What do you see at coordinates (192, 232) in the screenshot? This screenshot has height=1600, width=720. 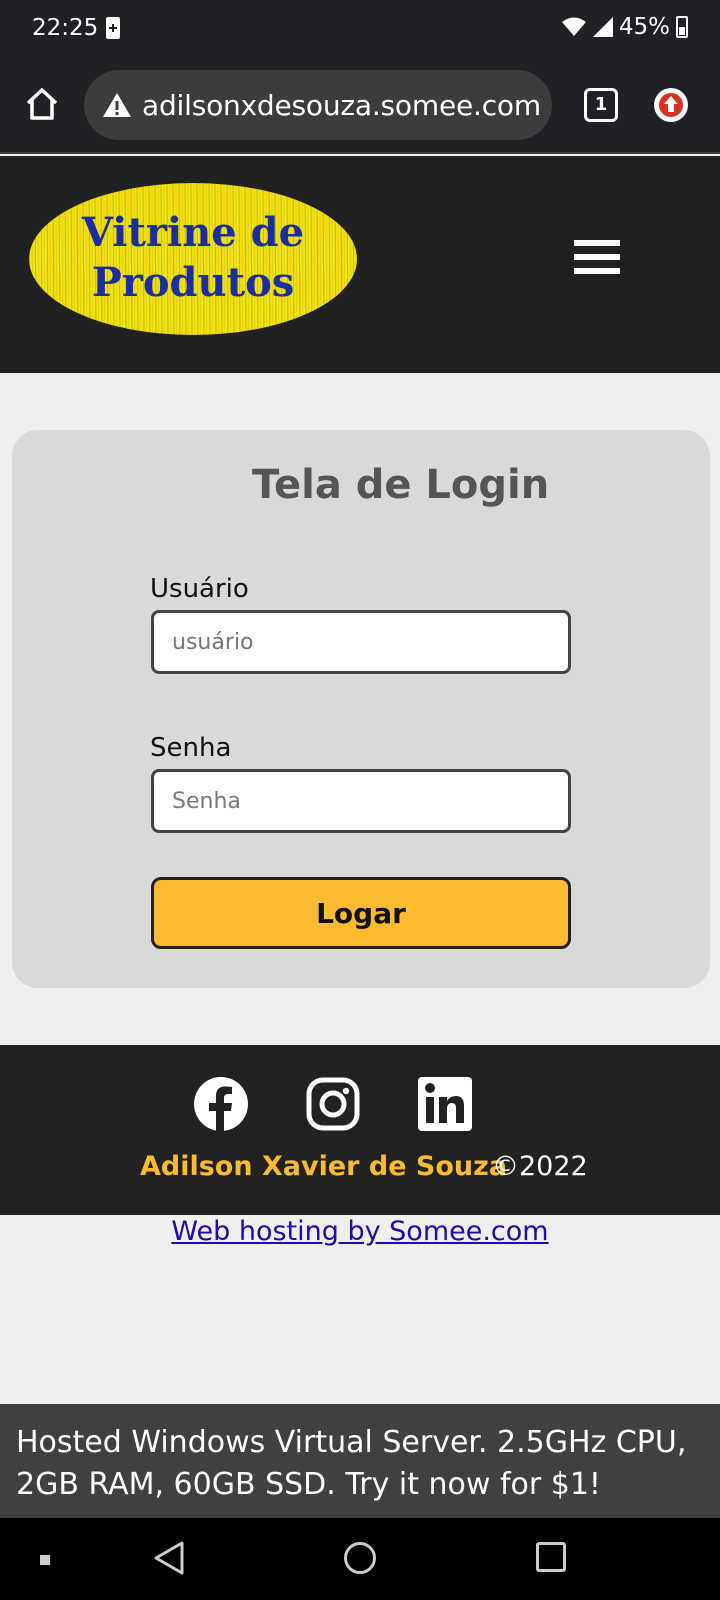 I see `logo-line1: Vitrine de` at bounding box center [192, 232].